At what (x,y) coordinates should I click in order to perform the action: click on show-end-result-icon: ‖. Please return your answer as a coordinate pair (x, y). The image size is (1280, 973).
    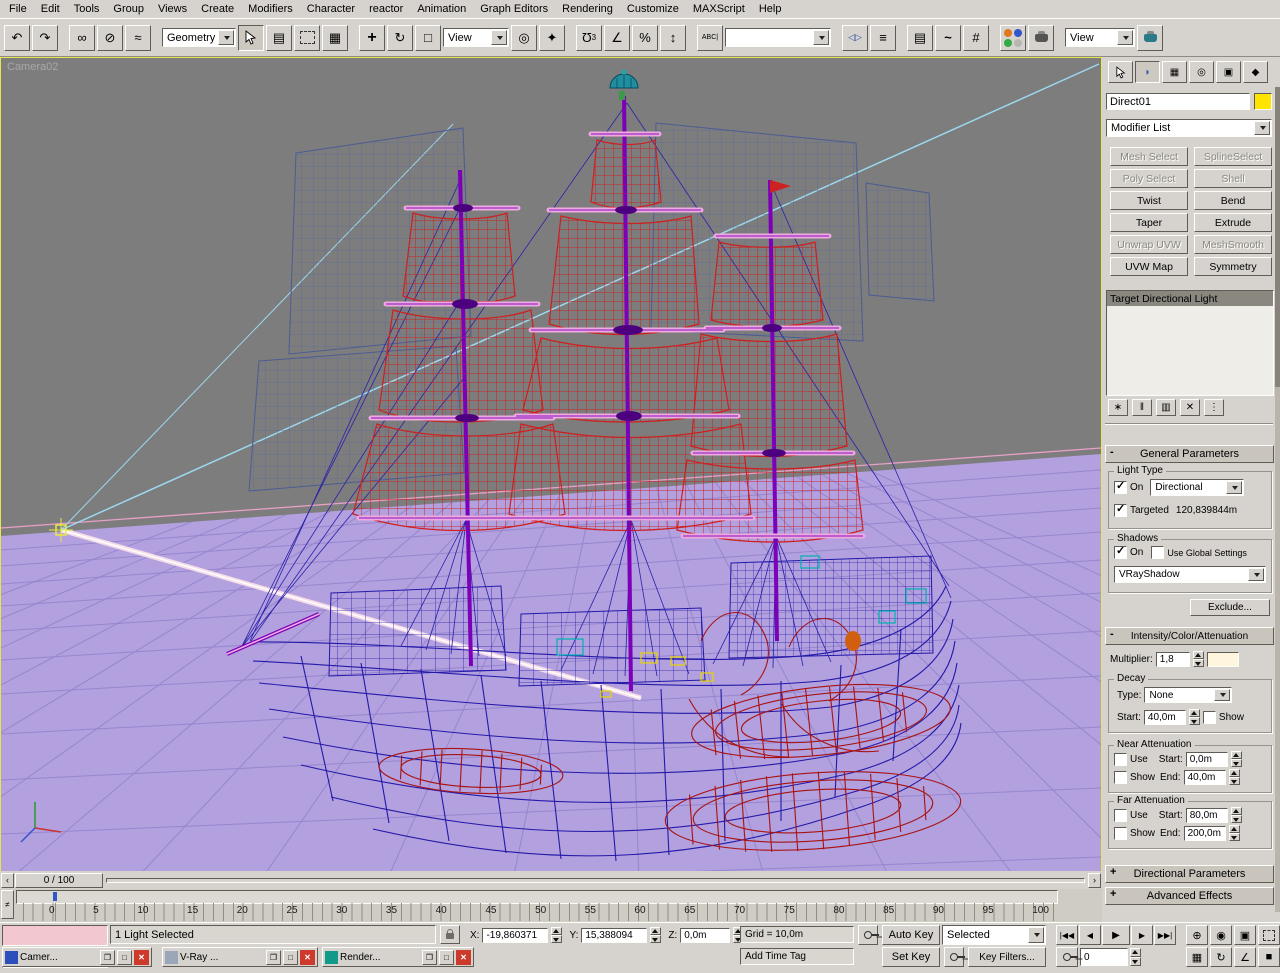
    Looking at the image, I should click on (1142, 407).